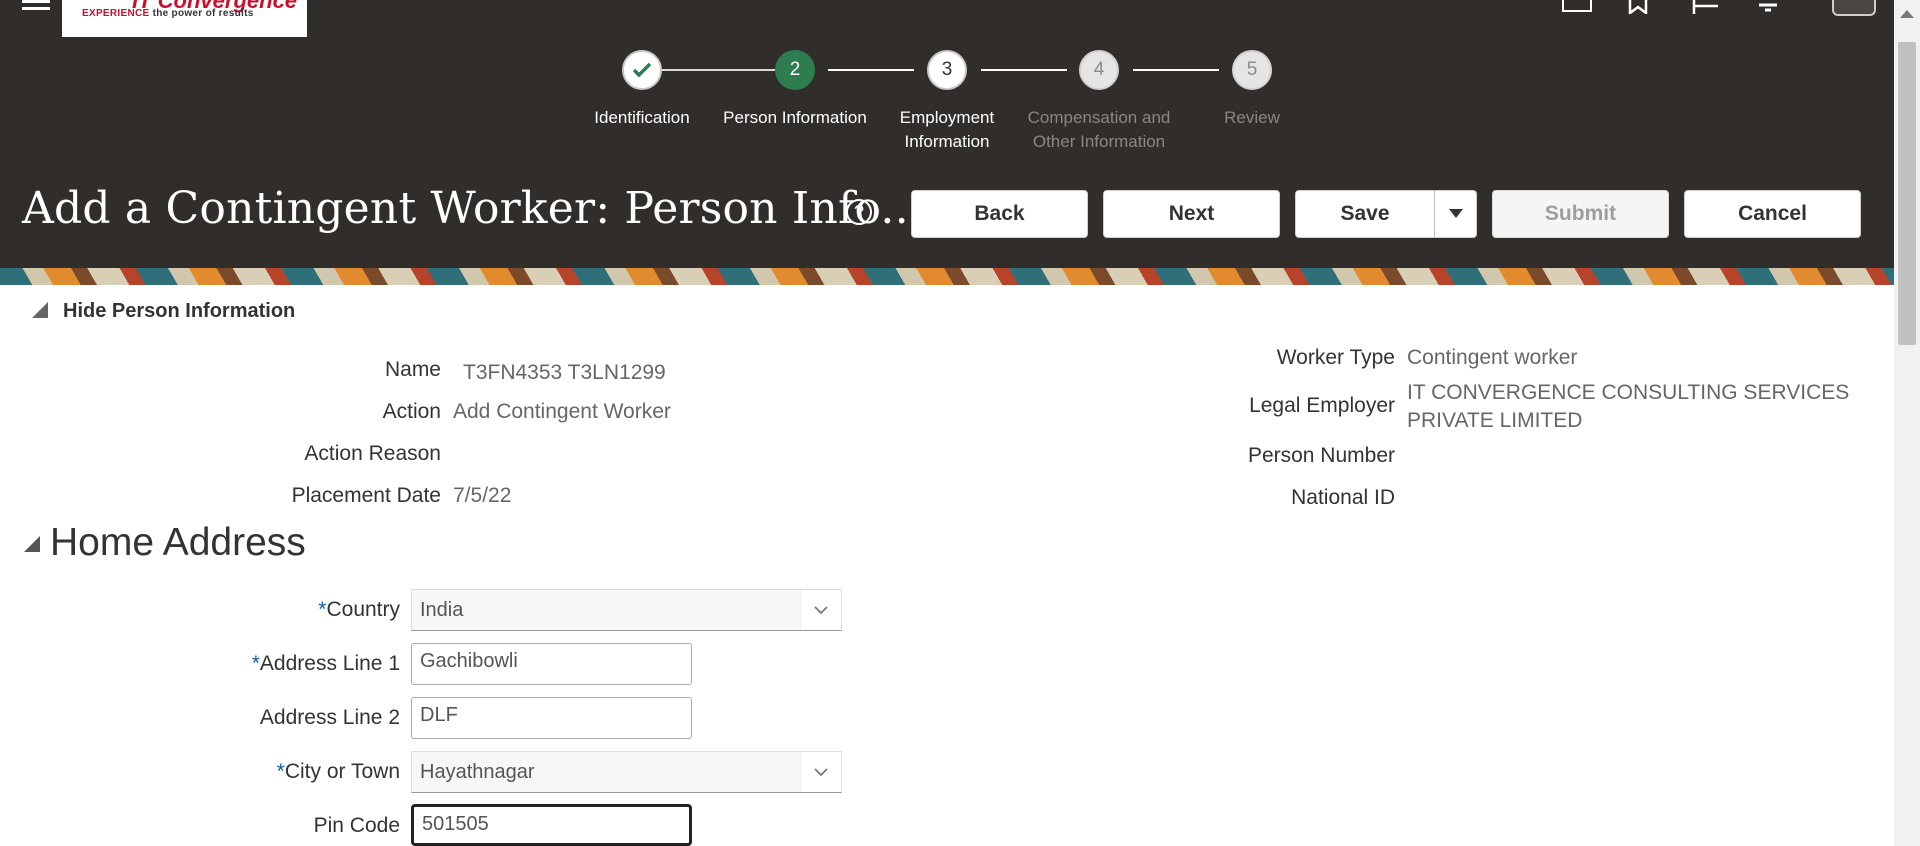 The image size is (1920, 846). I want to click on logo-tagline: EXPERIENCE the power of results, so click(168, 13).